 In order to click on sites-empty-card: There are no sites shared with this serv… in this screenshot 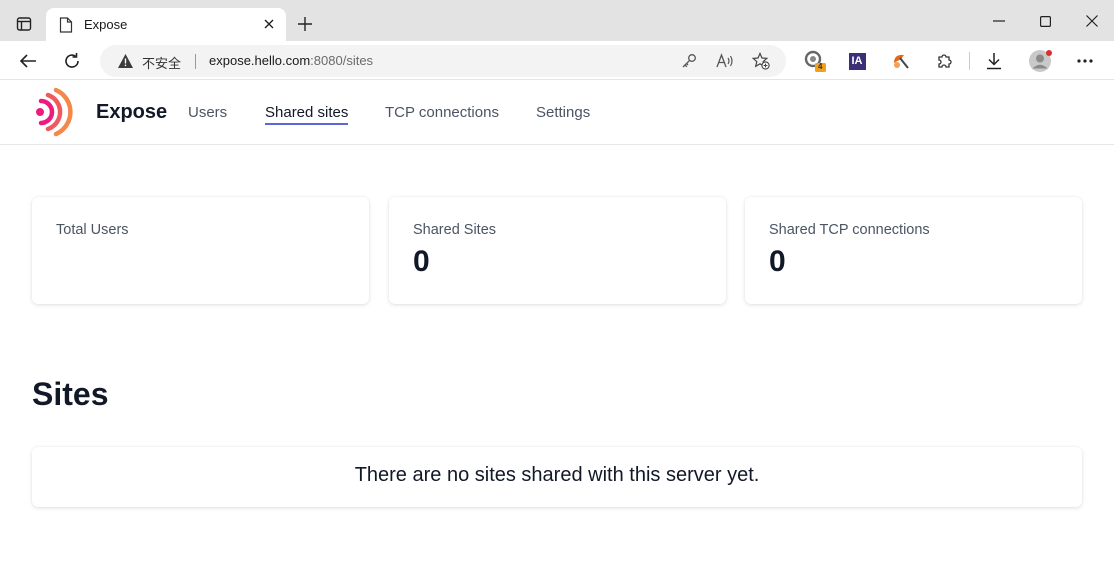, I will do `click(557, 477)`.